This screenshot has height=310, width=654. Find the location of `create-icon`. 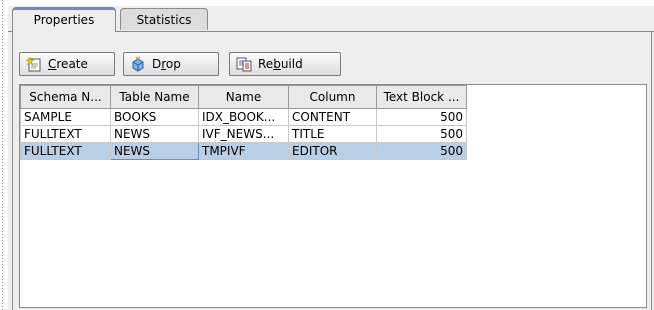

create-icon is located at coordinates (33, 64).